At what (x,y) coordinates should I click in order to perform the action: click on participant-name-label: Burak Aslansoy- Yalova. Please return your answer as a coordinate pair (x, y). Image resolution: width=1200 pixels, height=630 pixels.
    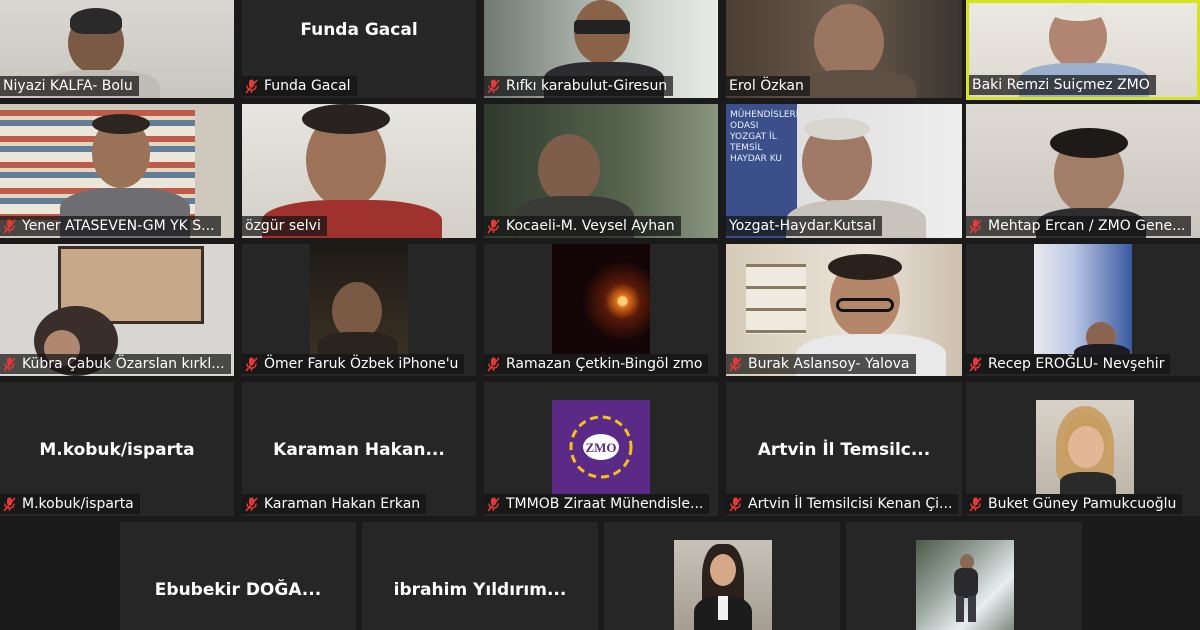
    Looking at the image, I should click on (821, 364).